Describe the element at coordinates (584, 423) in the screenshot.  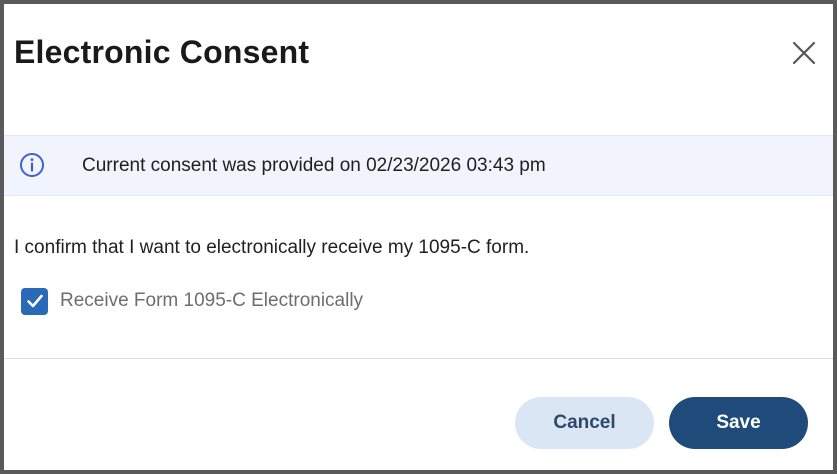
I see `cancel-button: Cancel` at that location.